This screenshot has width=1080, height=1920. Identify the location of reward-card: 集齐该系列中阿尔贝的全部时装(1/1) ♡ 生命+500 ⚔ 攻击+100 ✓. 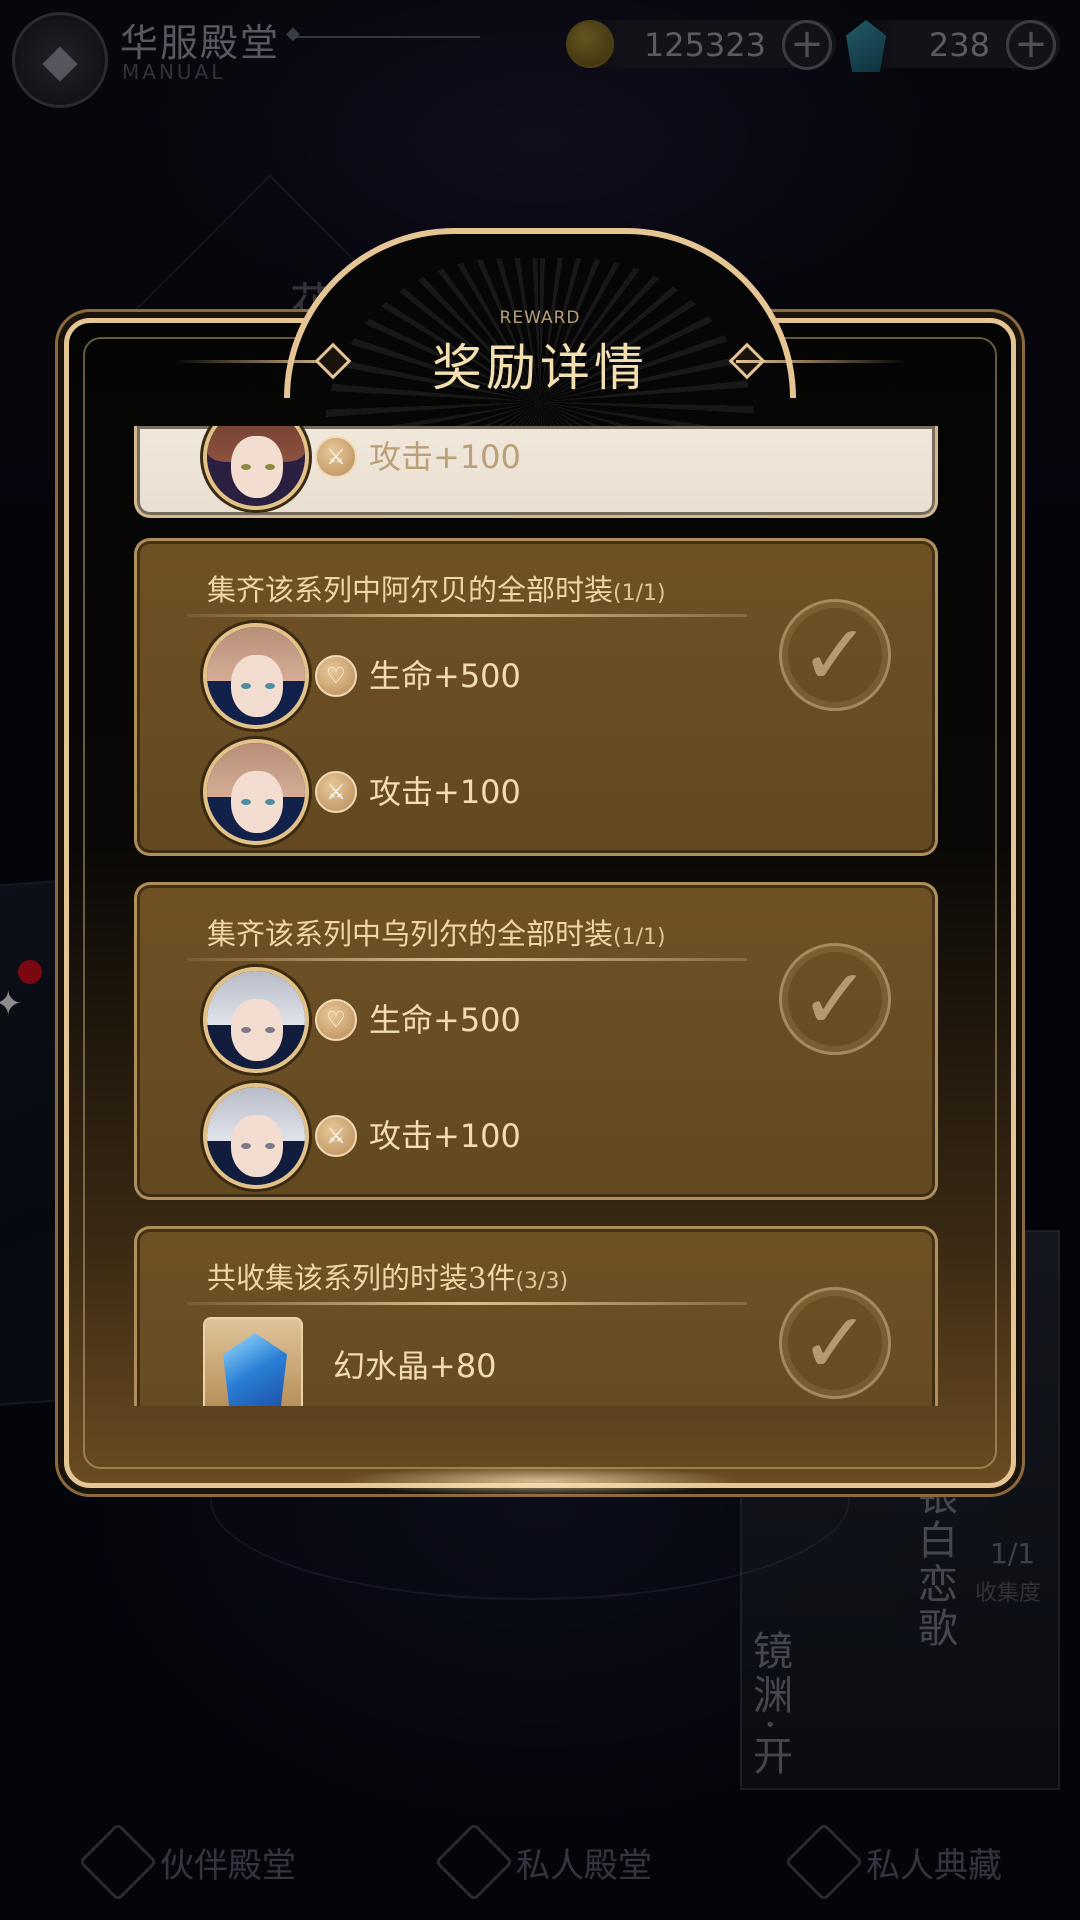
(536, 697).